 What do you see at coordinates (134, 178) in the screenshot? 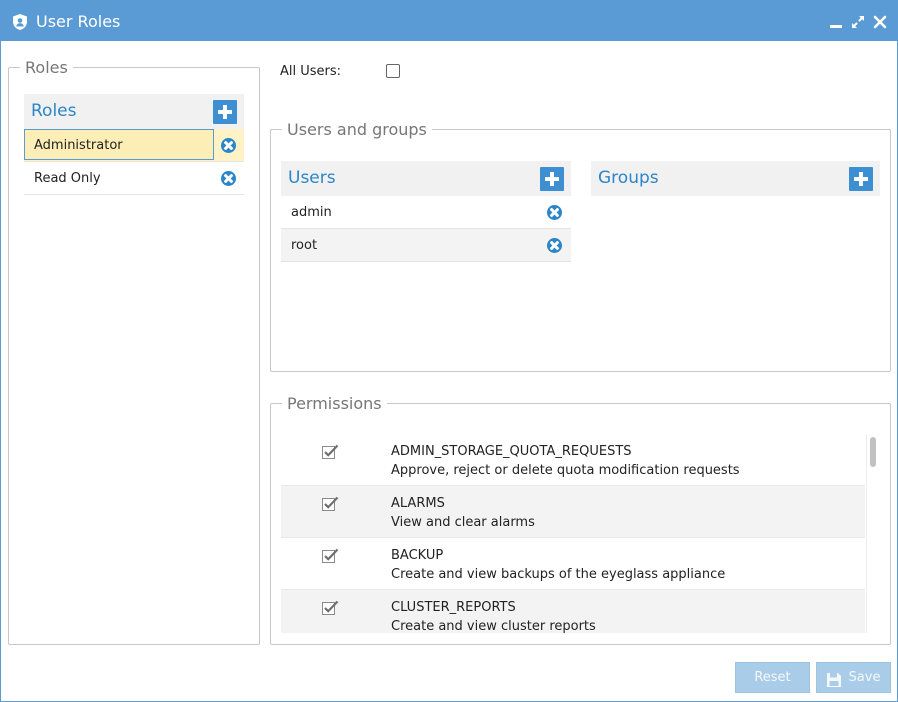
I see `role-row-read-only: Read Only` at bounding box center [134, 178].